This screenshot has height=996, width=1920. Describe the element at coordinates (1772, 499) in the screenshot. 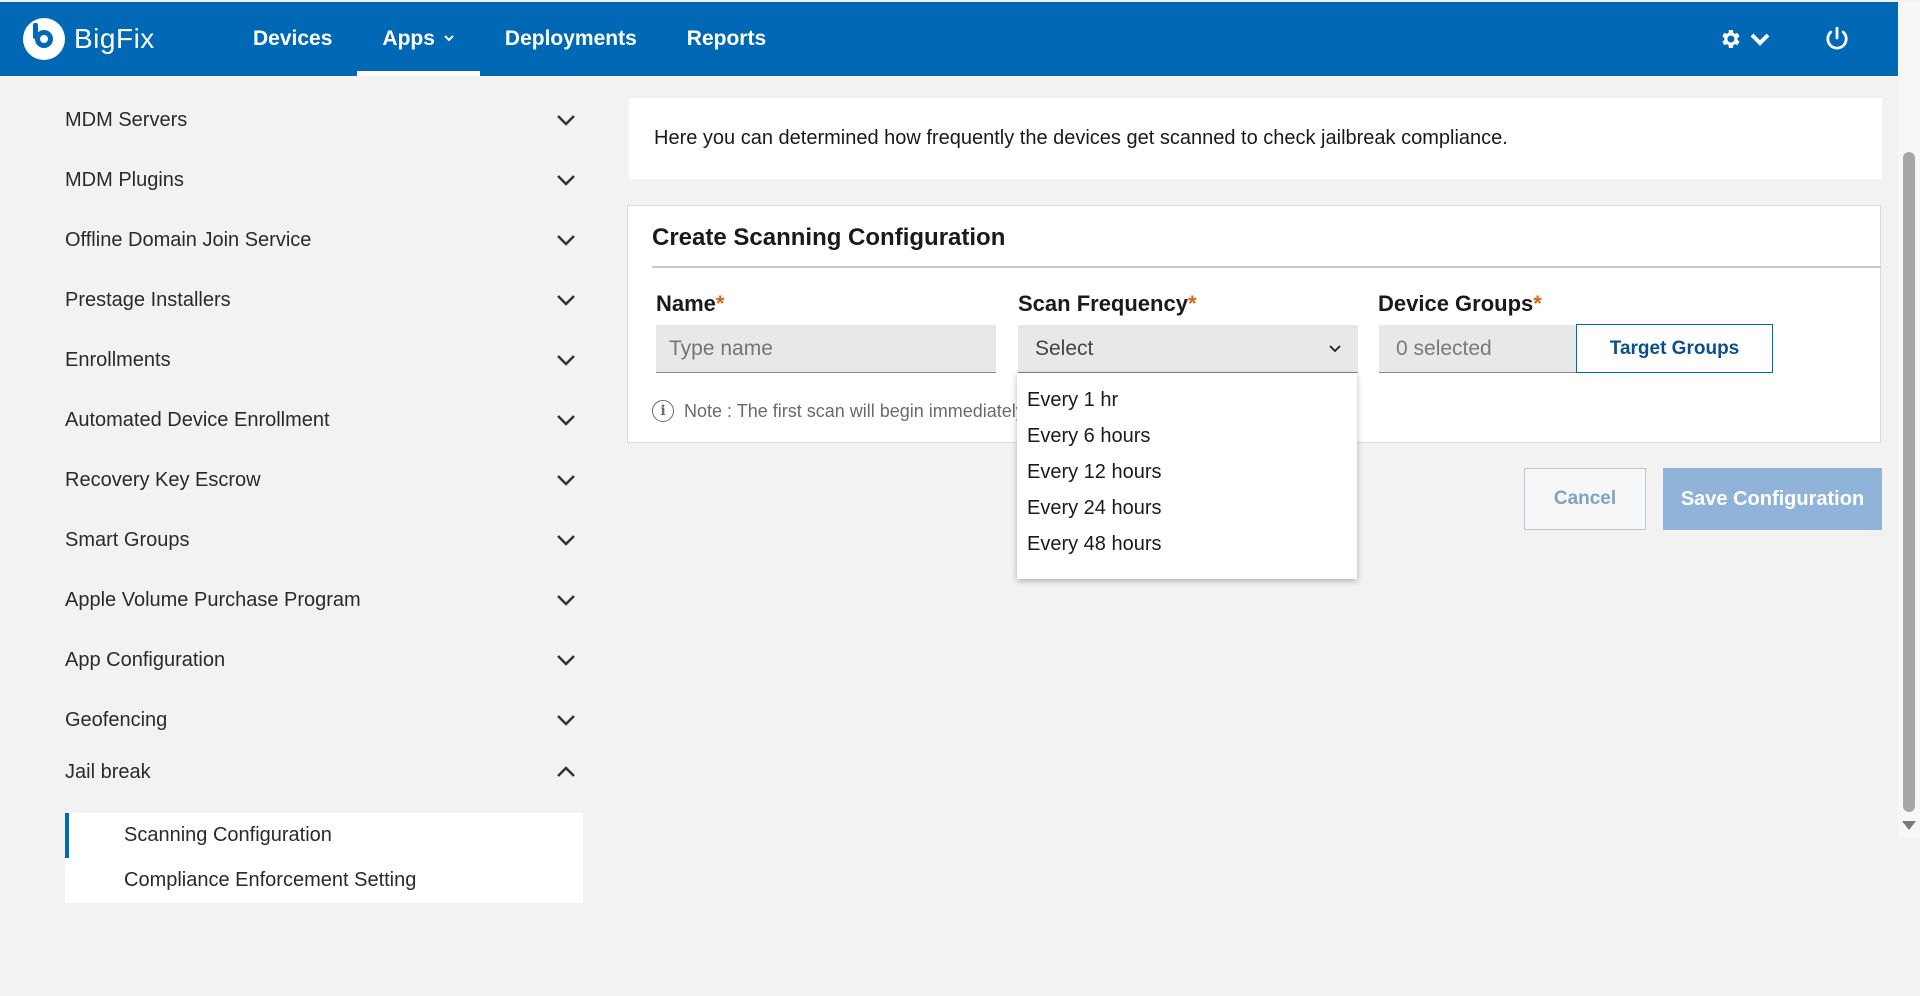

I see `save-configuration-button: Save Configuration` at that location.